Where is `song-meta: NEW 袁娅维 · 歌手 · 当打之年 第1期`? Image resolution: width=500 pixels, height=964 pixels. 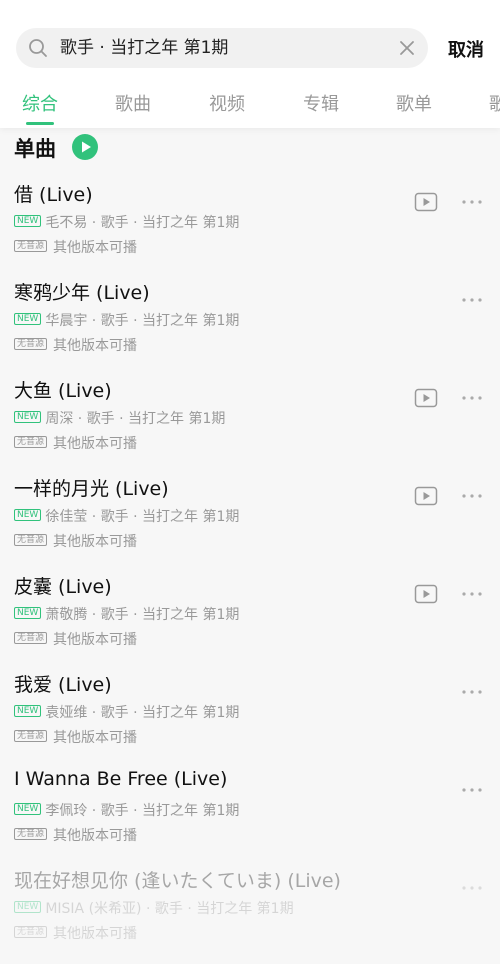
song-meta: NEW 袁娅维 · 歌手 · 当打之年 第1期 is located at coordinates (127, 711).